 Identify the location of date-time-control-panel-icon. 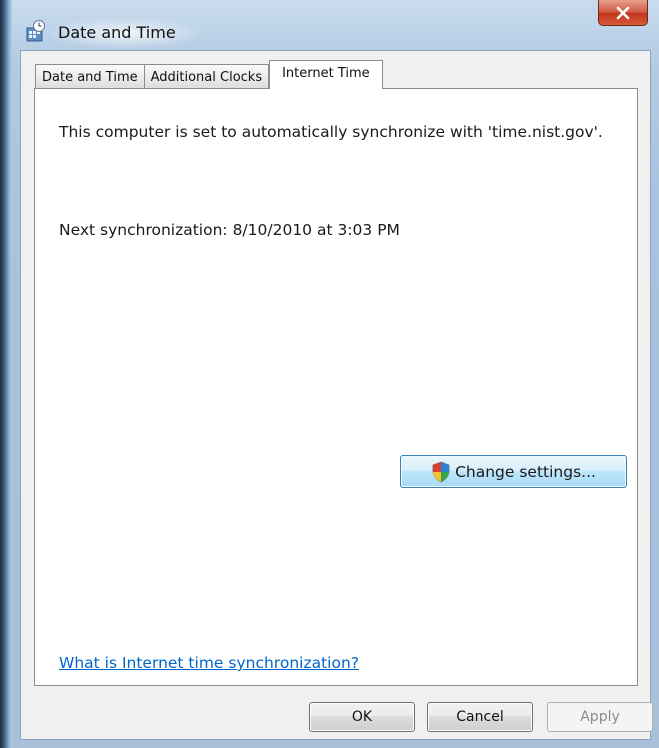
(36, 31).